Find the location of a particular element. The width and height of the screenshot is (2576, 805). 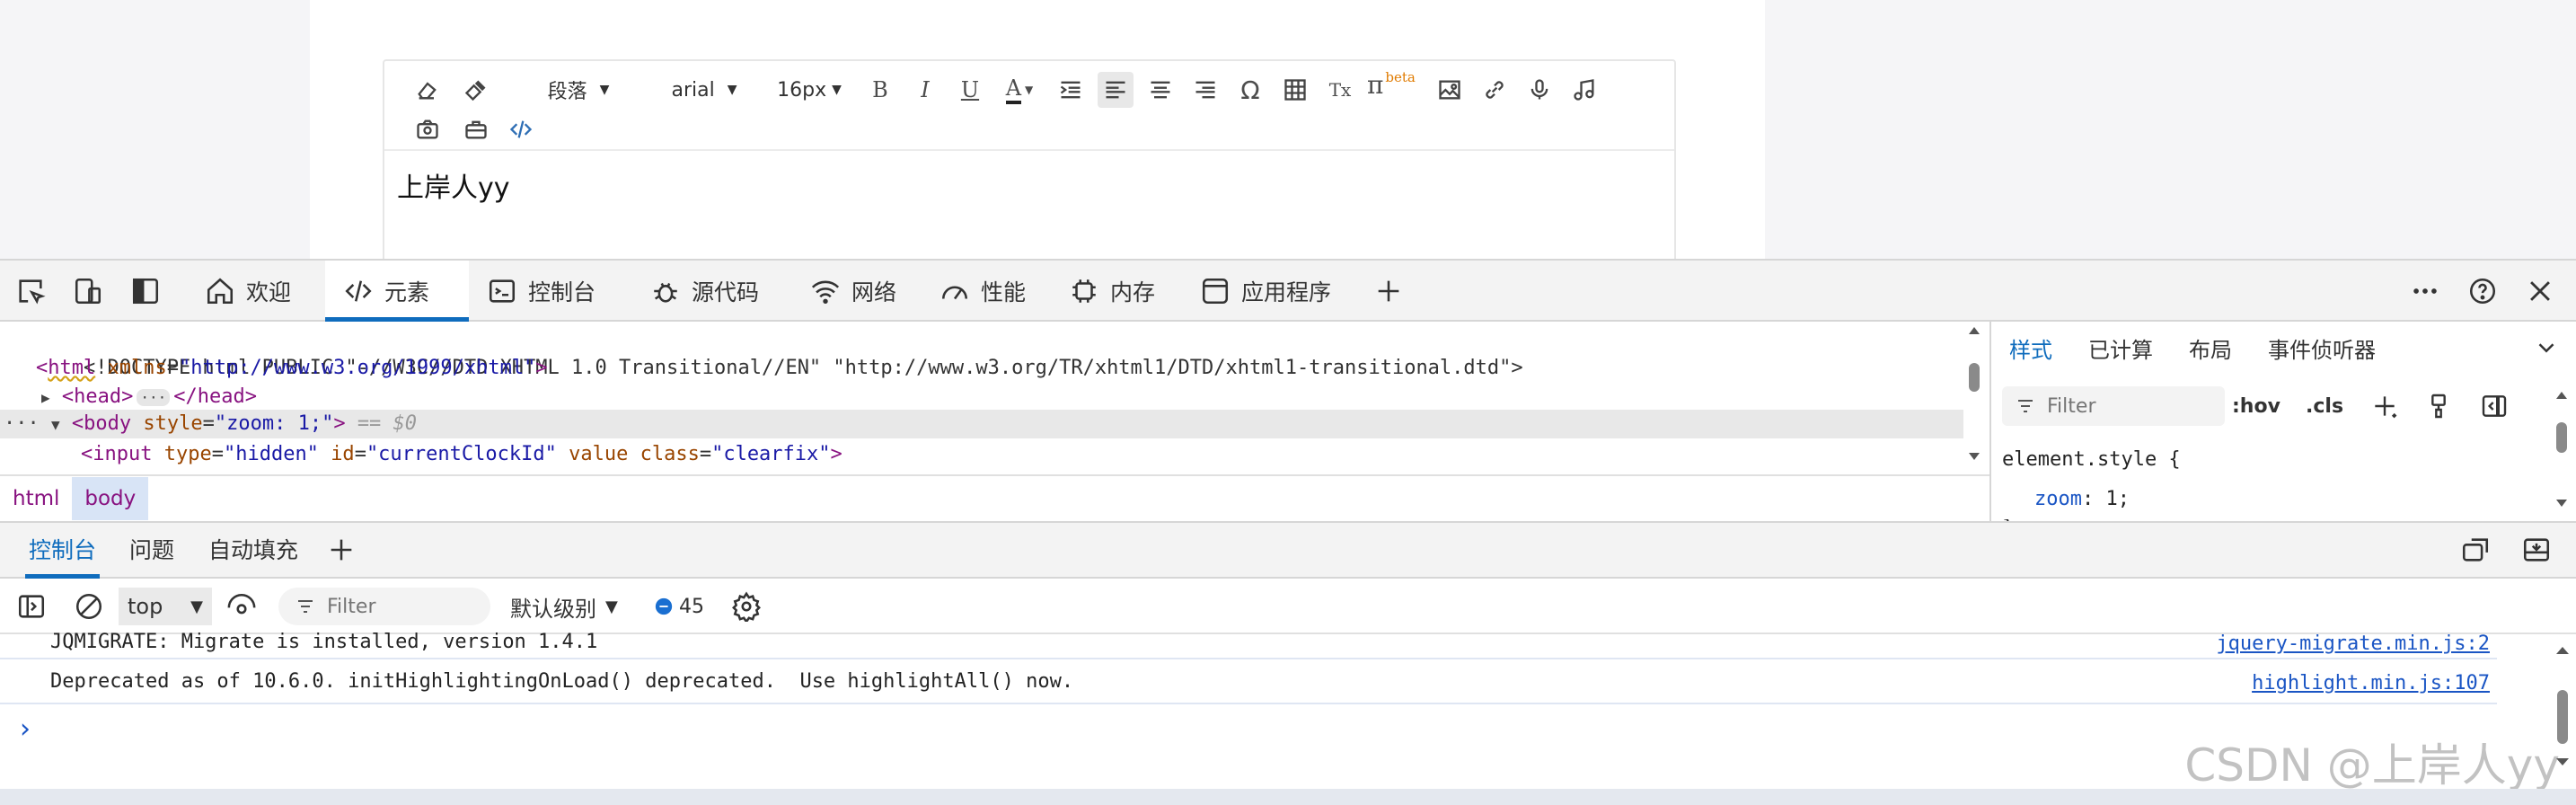

drawer-tab-issues: 问题 is located at coordinates (151, 551).